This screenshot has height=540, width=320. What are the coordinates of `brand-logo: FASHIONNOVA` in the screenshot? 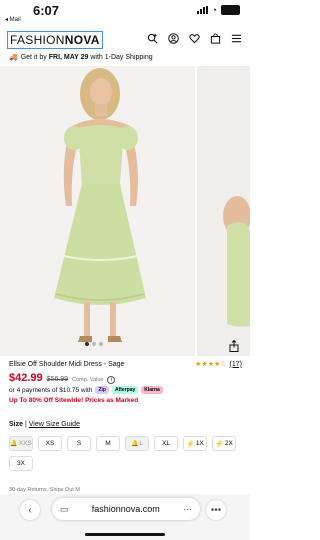 It's located at (55, 40).